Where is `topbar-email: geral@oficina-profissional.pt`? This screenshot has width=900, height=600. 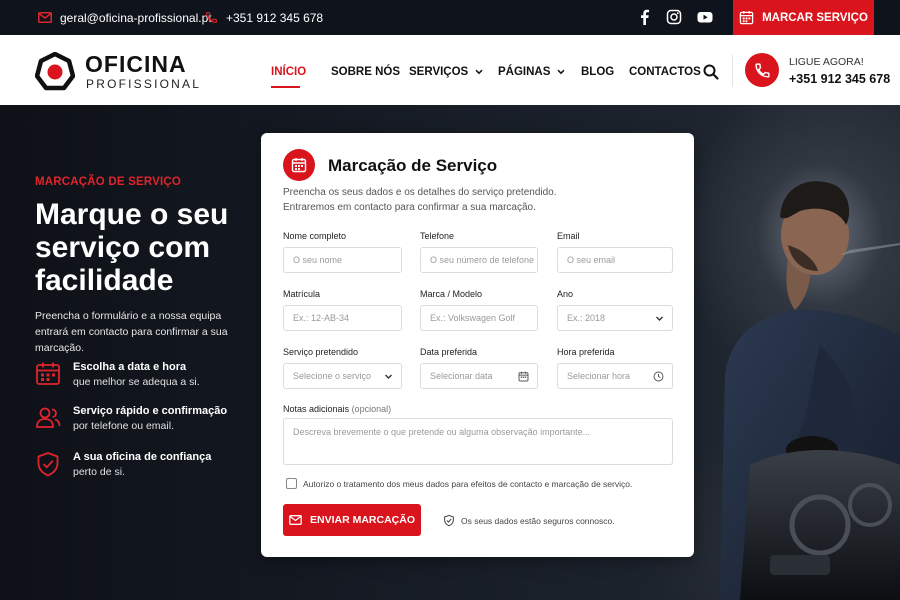
topbar-email: geral@oficina-profissional.pt is located at coordinates (125, 17).